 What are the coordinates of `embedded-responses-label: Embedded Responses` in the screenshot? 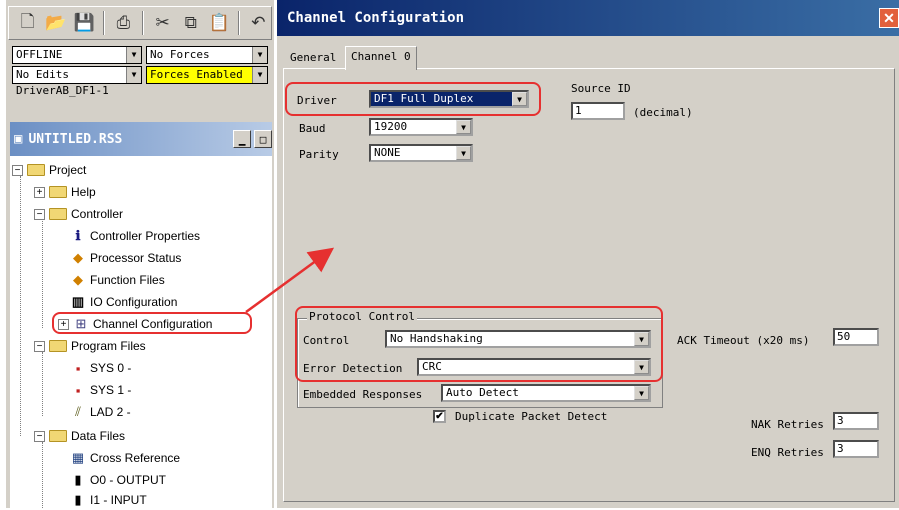 It's located at (363, 394).